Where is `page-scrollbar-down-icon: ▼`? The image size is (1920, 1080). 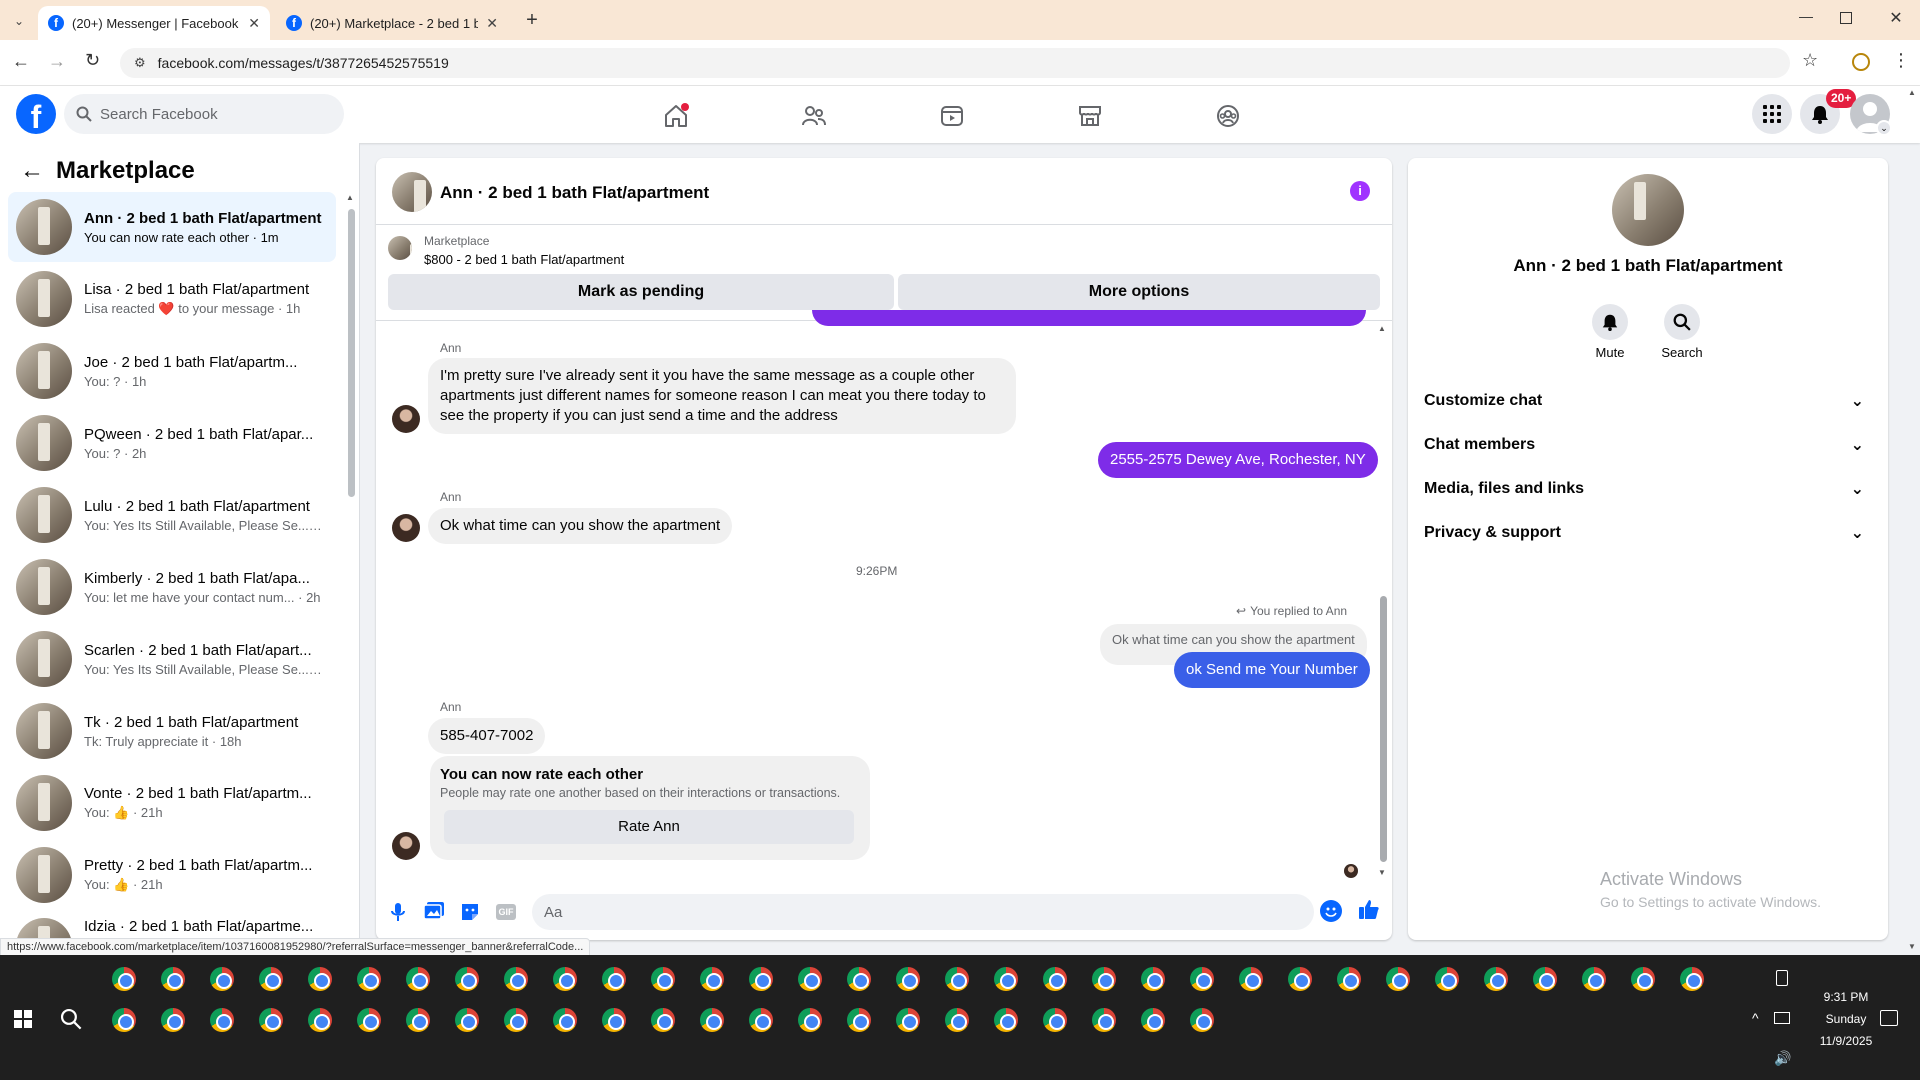 page-scrollbar-down-icon: ▼ is located at coordinates (1912, 946).